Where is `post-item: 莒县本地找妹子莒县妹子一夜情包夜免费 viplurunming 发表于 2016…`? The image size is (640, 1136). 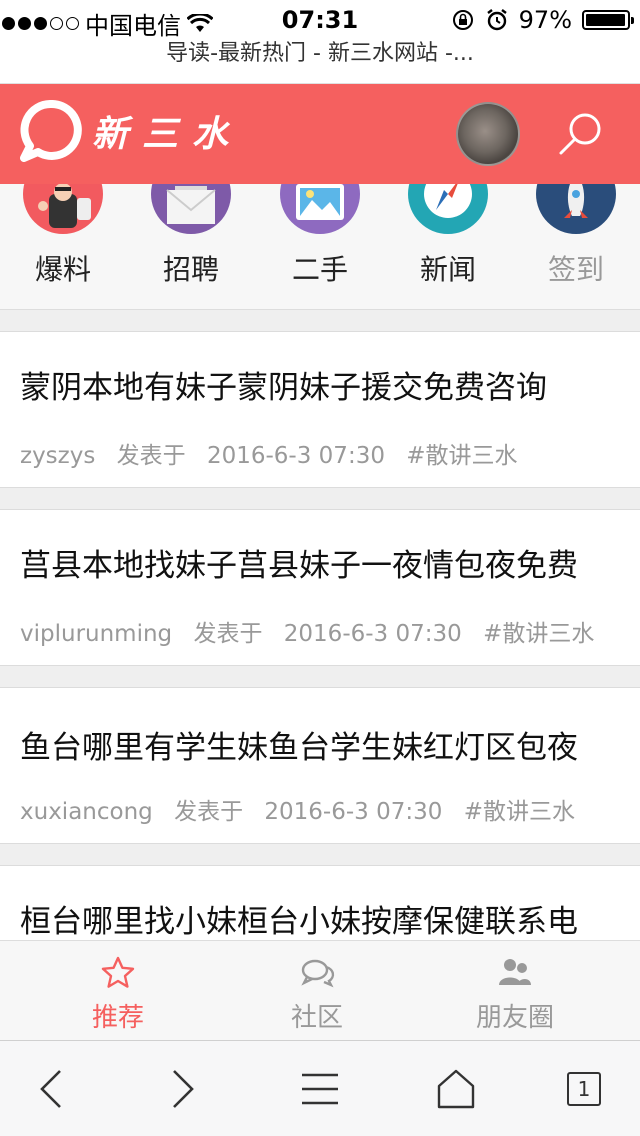 post-item: 莒县本地找妹子莒县妹子一夜情包夜免费 viplurunming 发表于 2016… is located at coordinates (320, 588).